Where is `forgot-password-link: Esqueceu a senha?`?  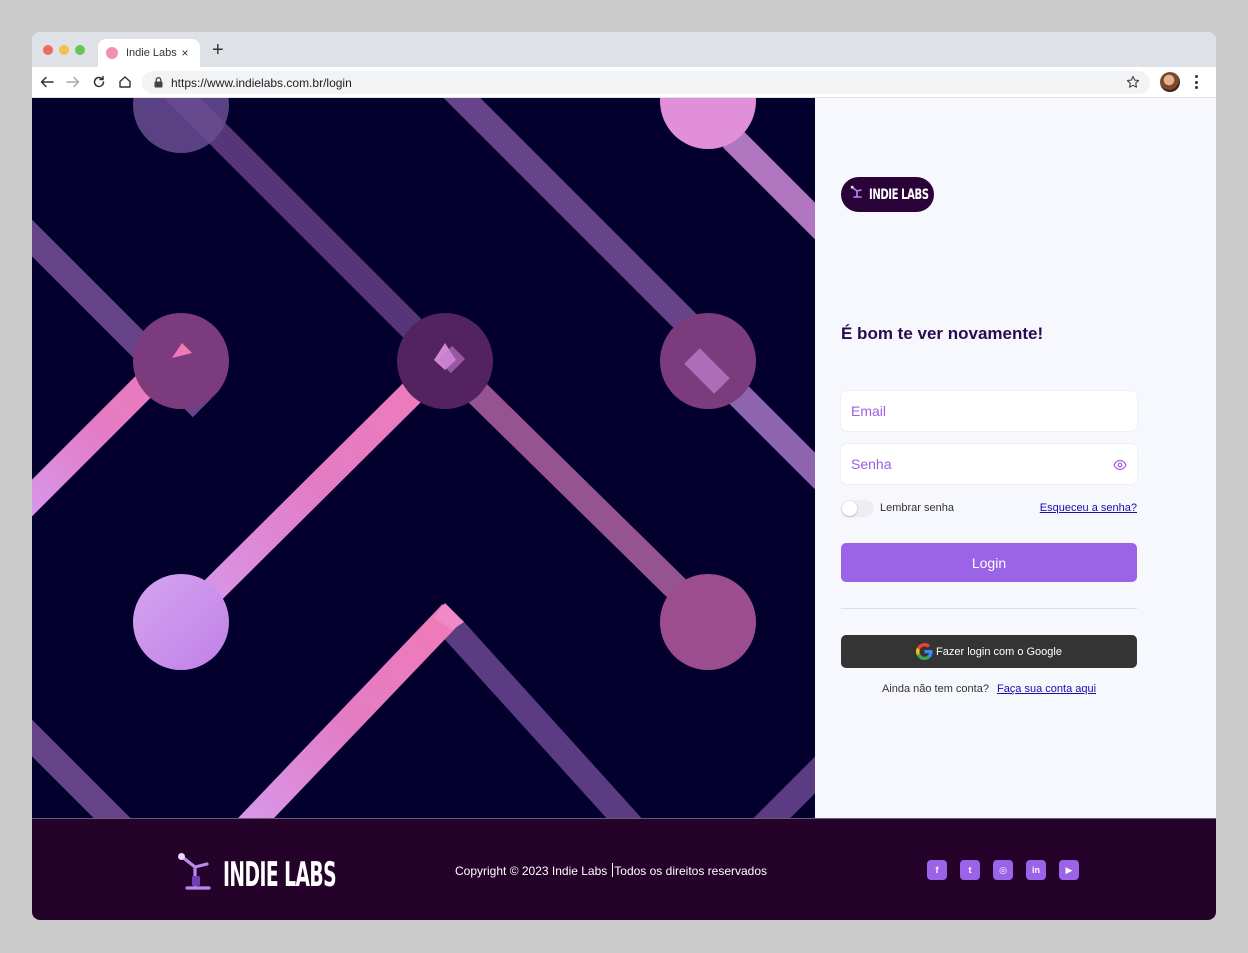 forgot-password-link: Esqueceu a senha? is located at coordinates (1088, 508).